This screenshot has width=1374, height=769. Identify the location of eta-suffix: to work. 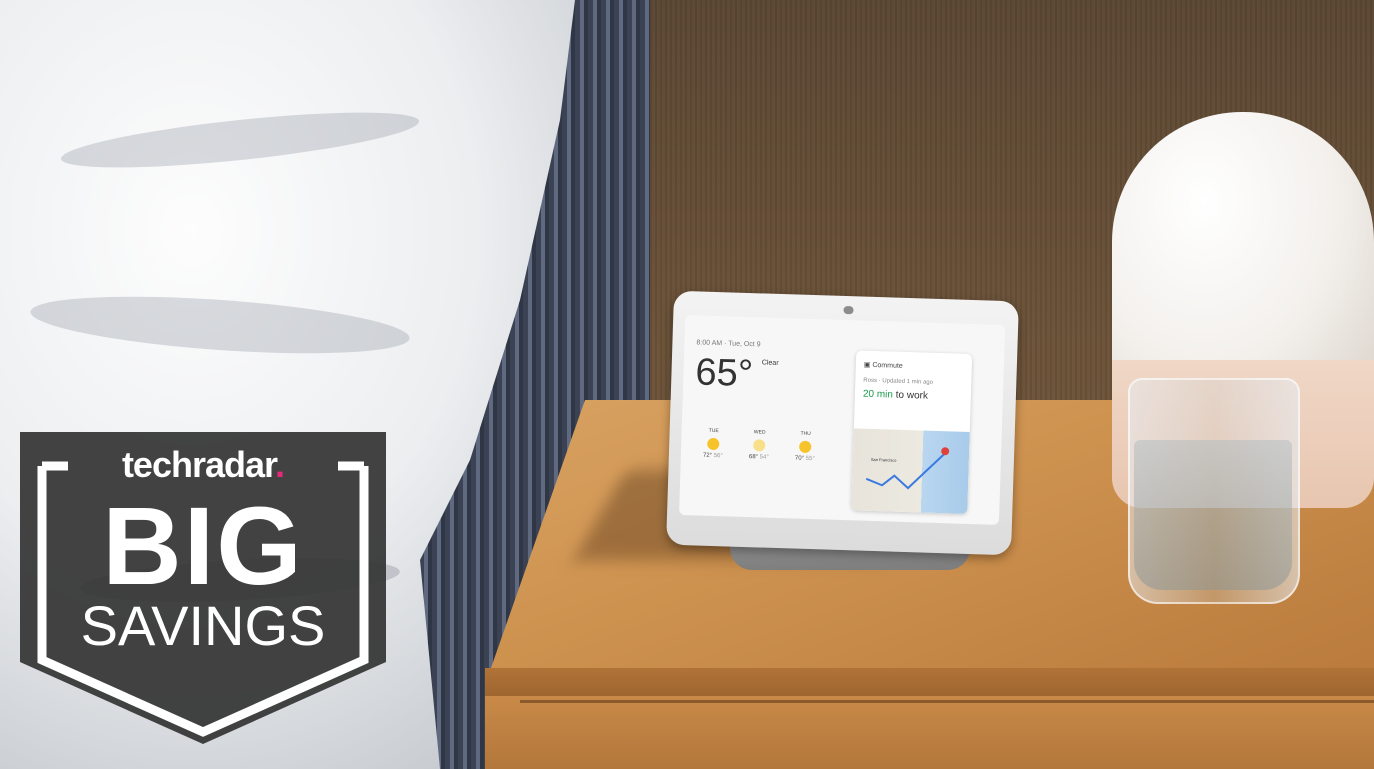
(910, 395).